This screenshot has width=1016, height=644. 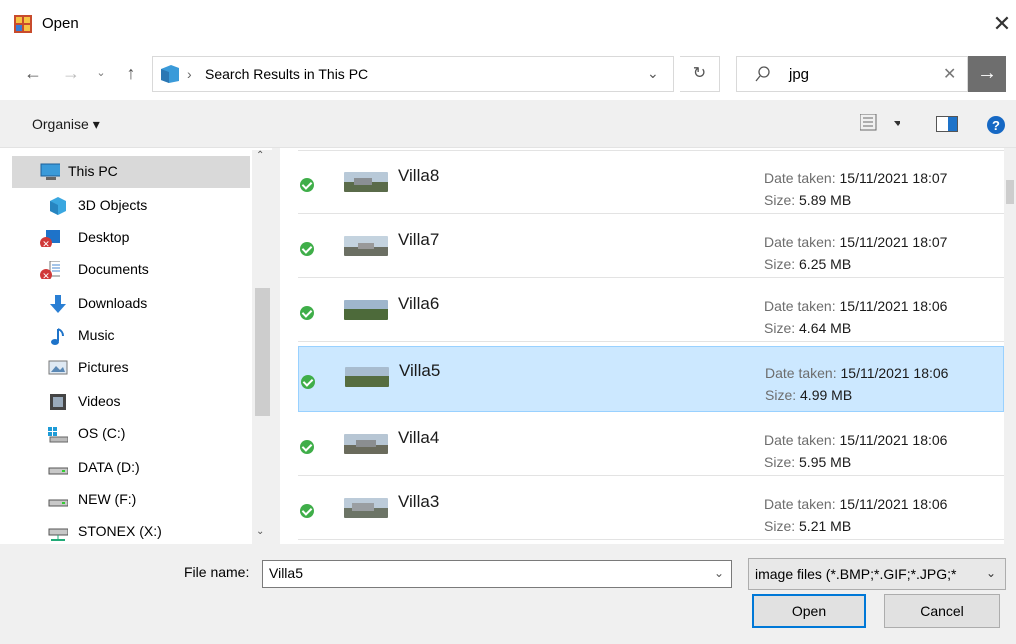 What do you see at coordinates (58, 435) in the screenshot?
I see `os-drive-icon` at bounding box center [58, 435].